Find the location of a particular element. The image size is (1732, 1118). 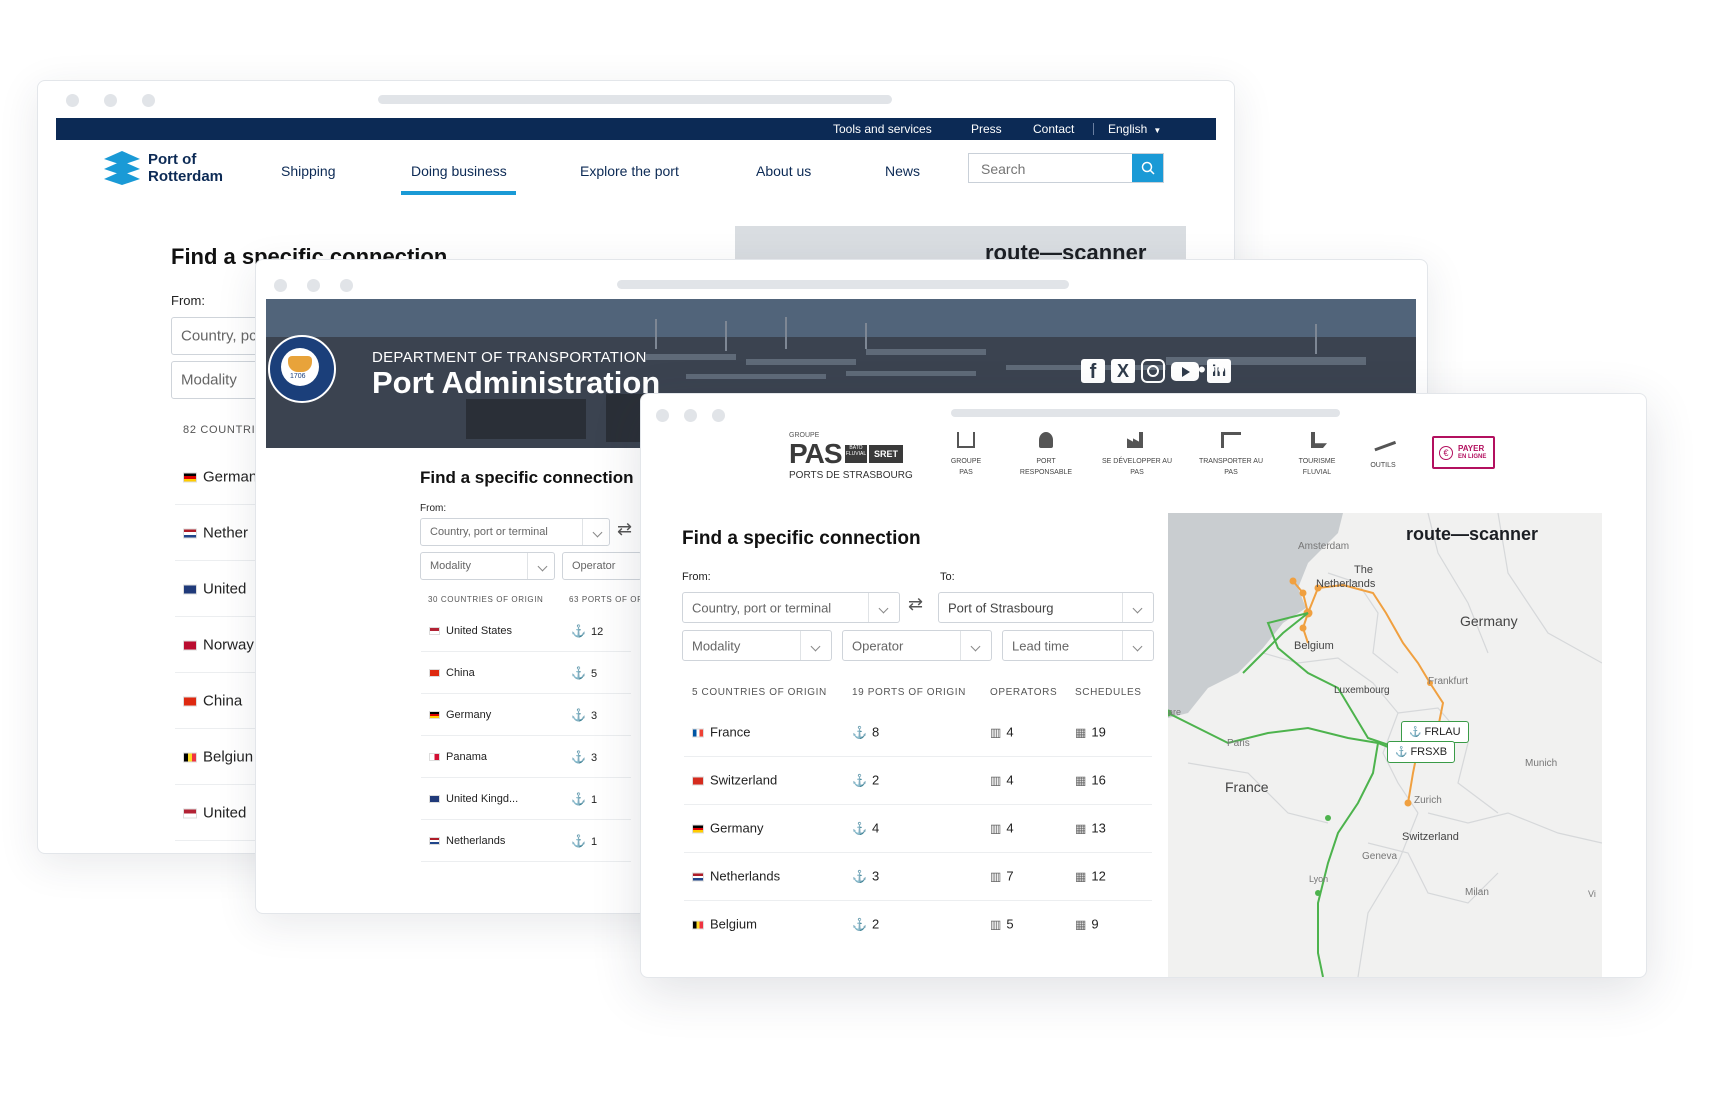

lead-time-field: Lead time is located at coordinates (1078, 645).